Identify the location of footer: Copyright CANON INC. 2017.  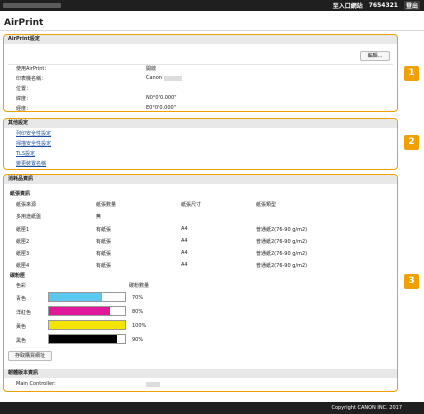
(212, 408).